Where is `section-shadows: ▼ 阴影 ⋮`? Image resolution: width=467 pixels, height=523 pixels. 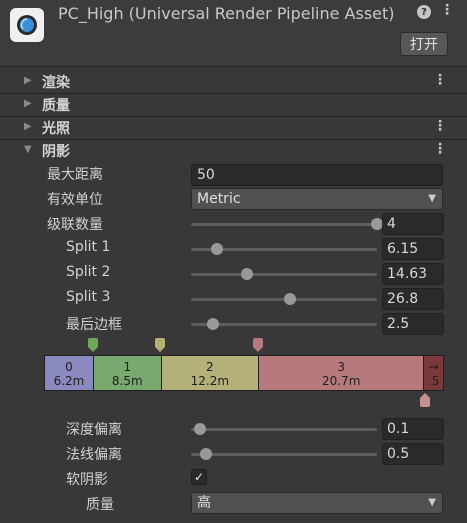 section-shadows: ▼ 阴影 ⋮ is located at coordinates (233, 151).